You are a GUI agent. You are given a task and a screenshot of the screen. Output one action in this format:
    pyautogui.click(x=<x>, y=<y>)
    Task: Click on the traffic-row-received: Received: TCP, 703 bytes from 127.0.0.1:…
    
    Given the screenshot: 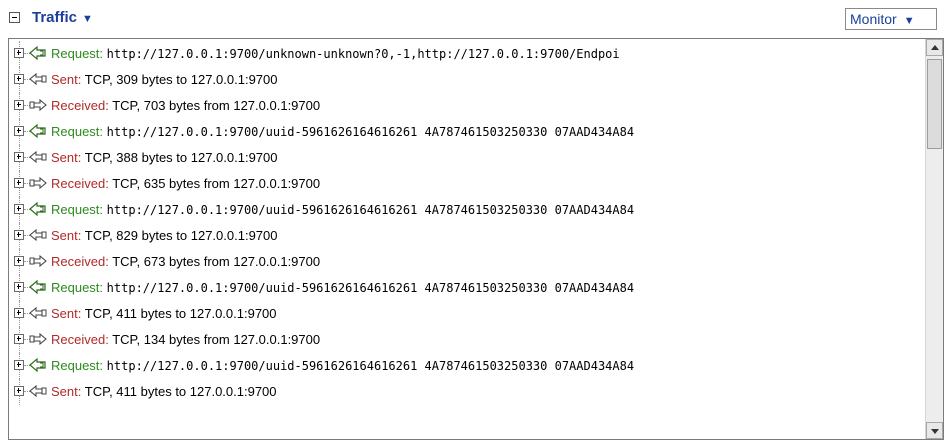 What is the action you would take?
    pyautogui.click(x=465, y=106)
    